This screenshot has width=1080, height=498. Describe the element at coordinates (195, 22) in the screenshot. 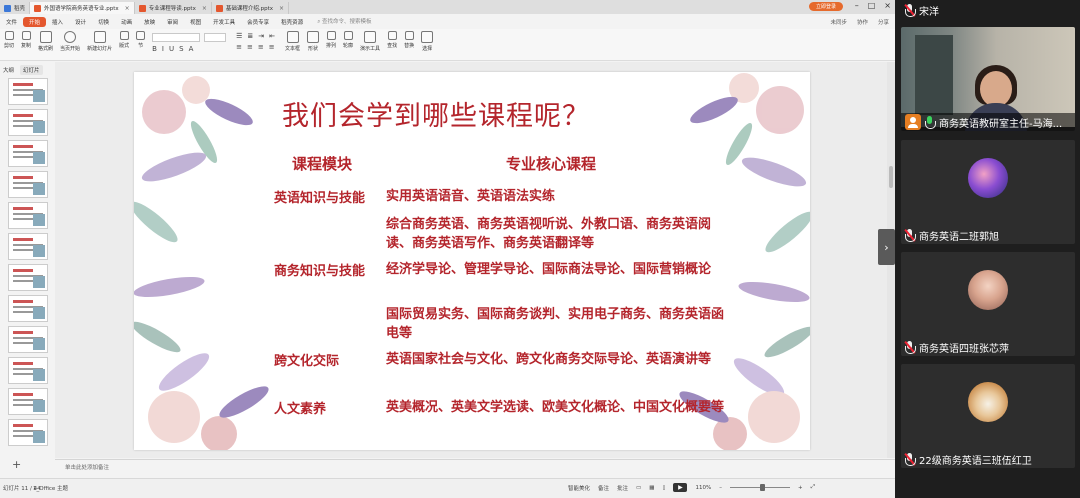

I see `menu-view: 视图` at that location.